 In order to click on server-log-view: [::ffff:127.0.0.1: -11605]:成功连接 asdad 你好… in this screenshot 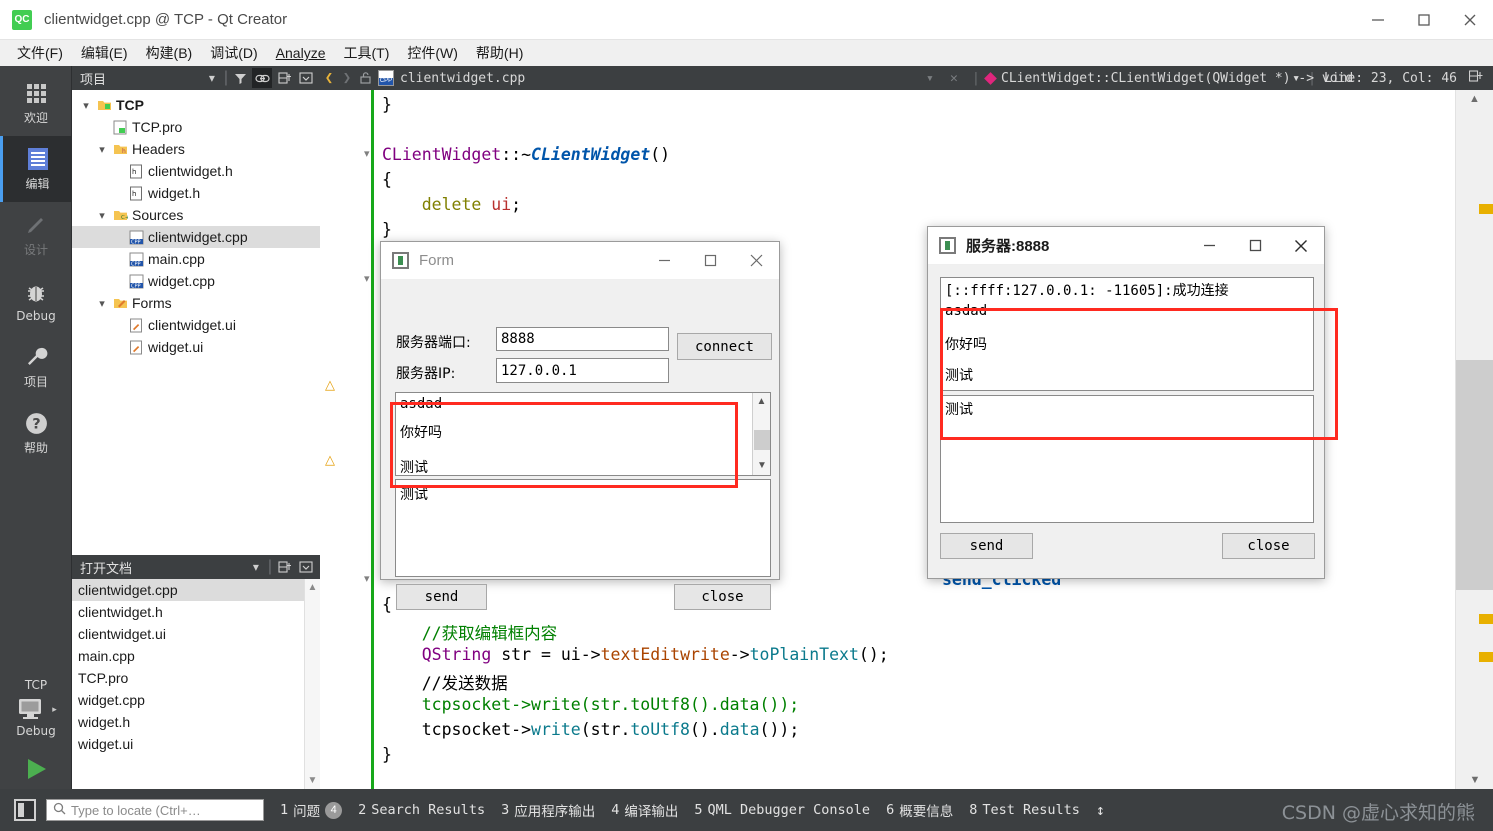, I will do `click(1127, 334)`.